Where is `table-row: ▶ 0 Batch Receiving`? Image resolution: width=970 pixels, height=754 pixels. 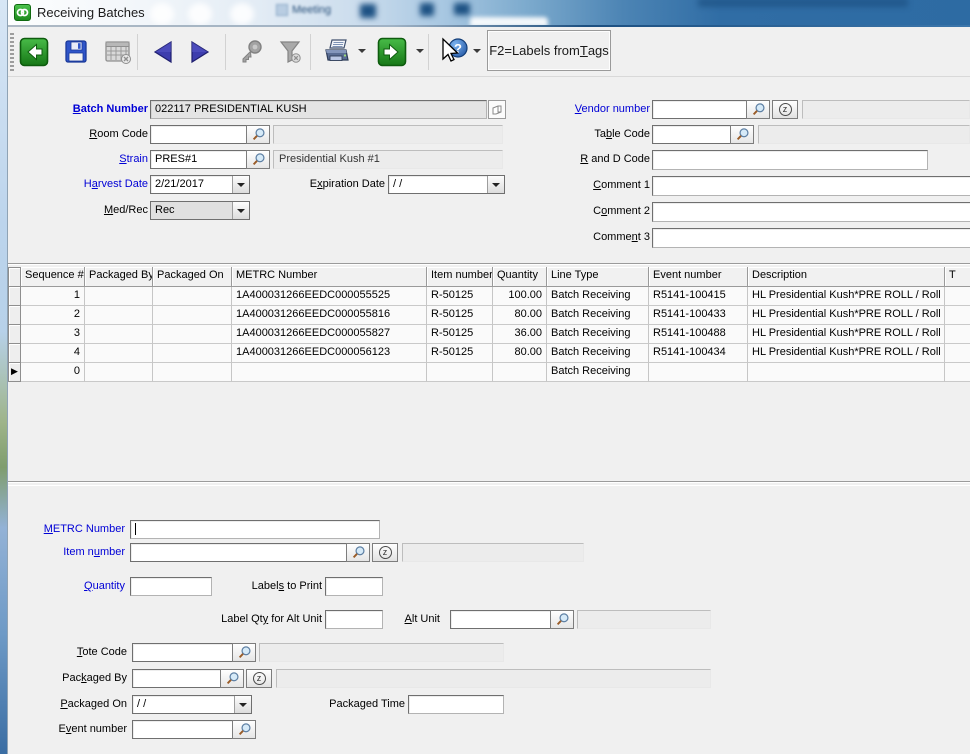
table-row: ▶ 0 Batch Receiving is located at coordinates (489, 372).